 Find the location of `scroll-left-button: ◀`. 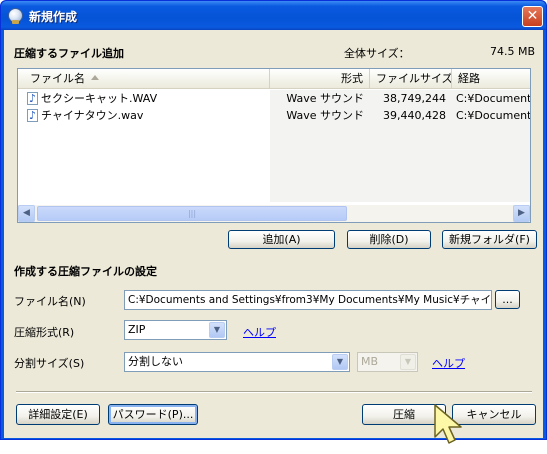

scroll-left-button: ◀ is located at coordinates (26, 213).